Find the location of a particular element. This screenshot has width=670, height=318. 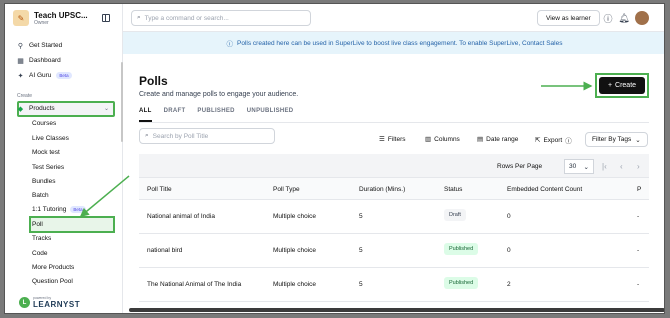

first-page-icon: |‹ is located at coordinates (604, 166).